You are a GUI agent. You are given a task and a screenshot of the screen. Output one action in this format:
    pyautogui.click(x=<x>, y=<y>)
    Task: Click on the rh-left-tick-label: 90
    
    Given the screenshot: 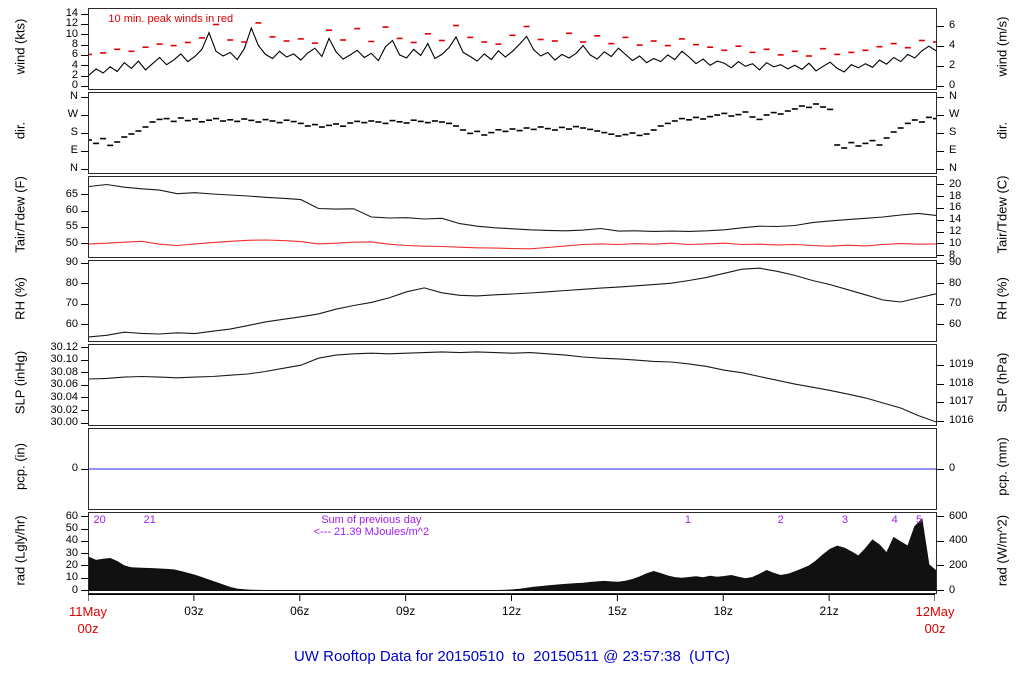 What is the action you would take?
    pyautogui.click(x=71, y=262)
    